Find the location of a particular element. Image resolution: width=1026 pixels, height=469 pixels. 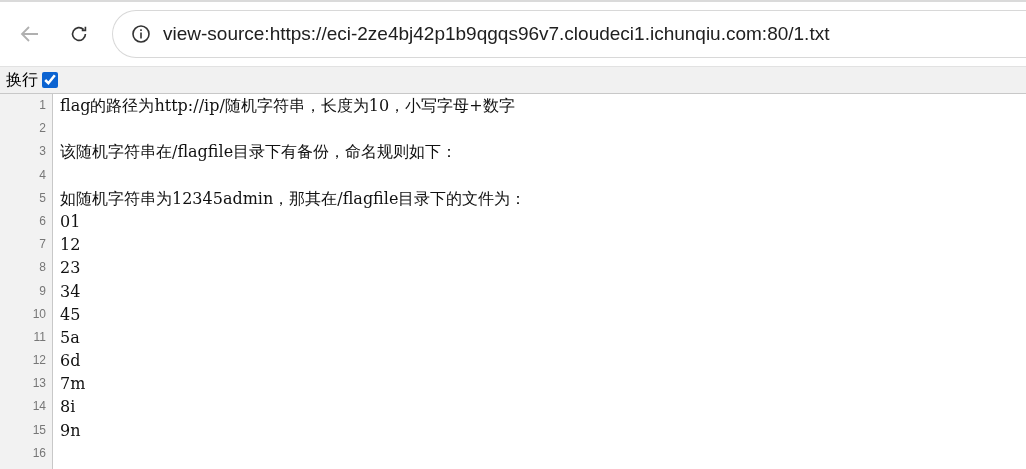

source-line: 12 is located at coordinates (70, 245).